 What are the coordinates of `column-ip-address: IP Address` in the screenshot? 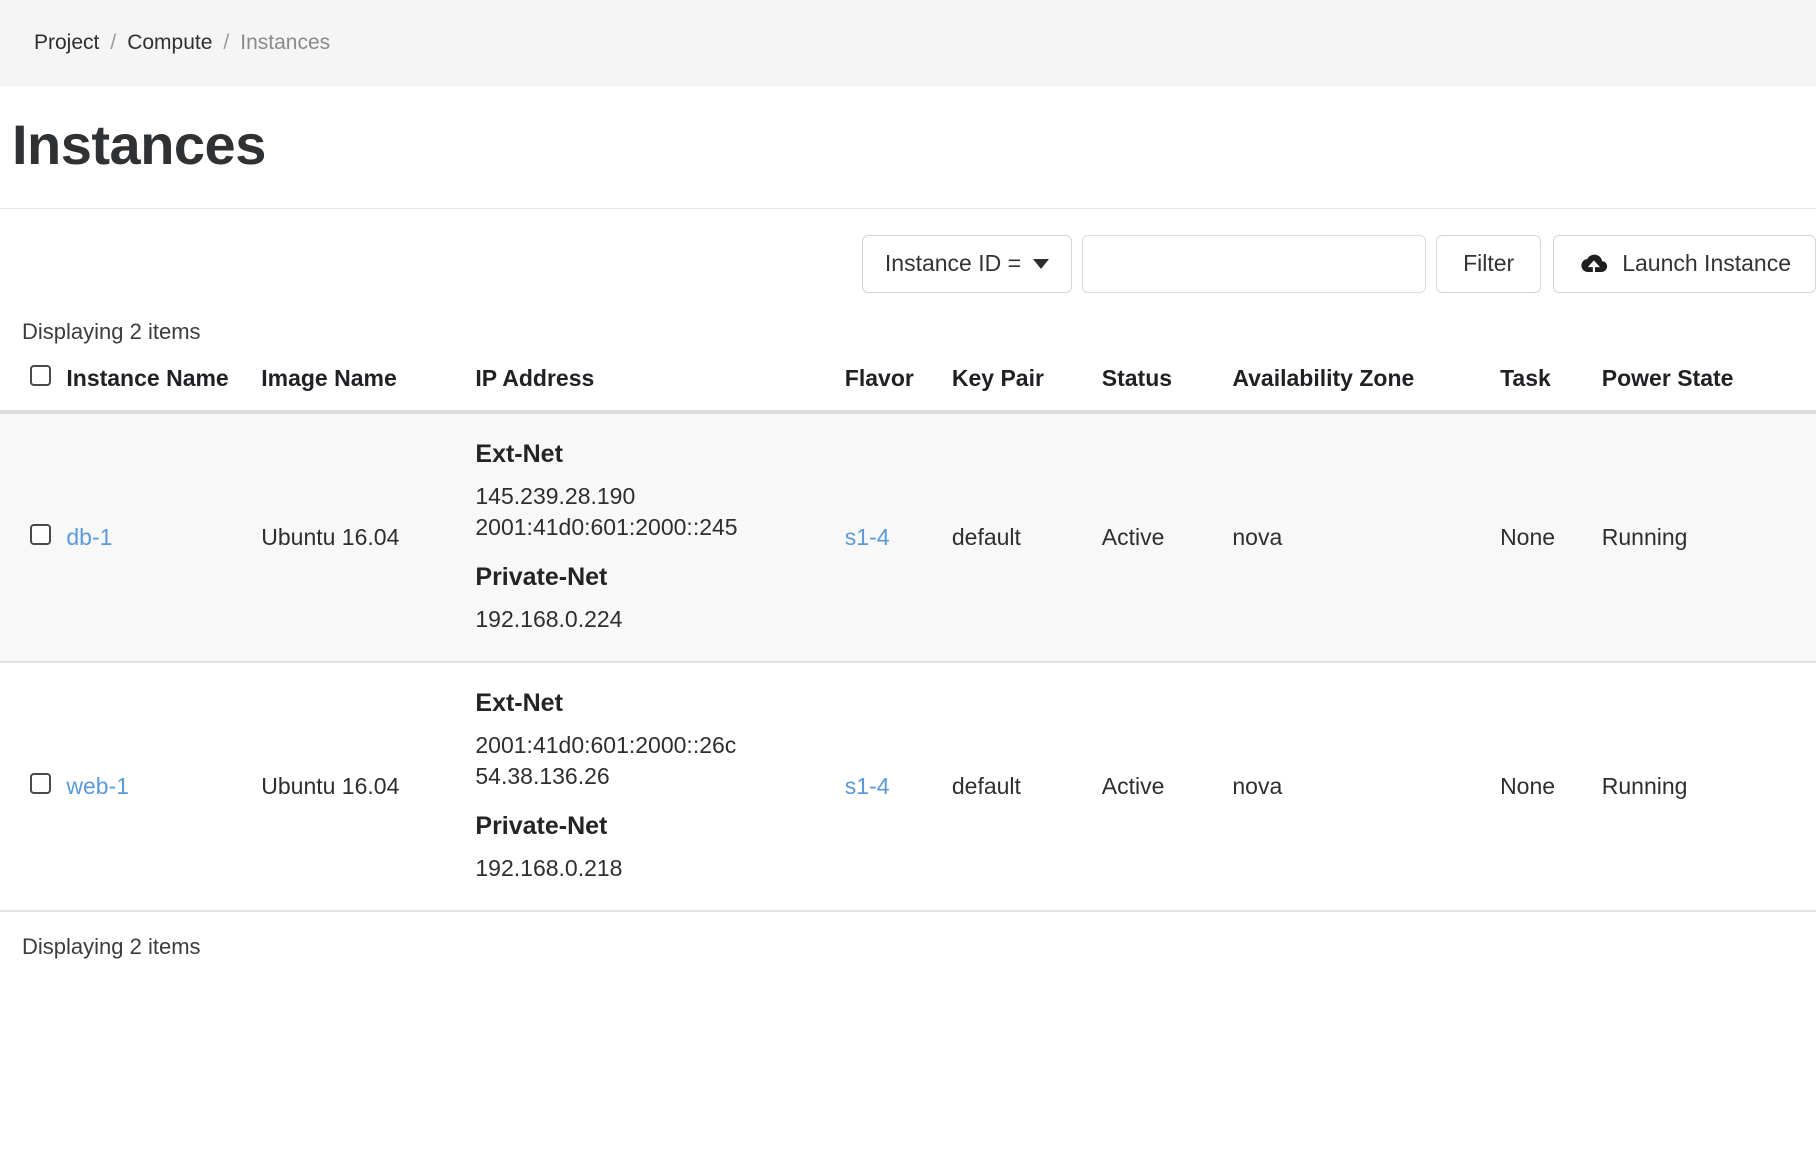 It's located at (659, 385).